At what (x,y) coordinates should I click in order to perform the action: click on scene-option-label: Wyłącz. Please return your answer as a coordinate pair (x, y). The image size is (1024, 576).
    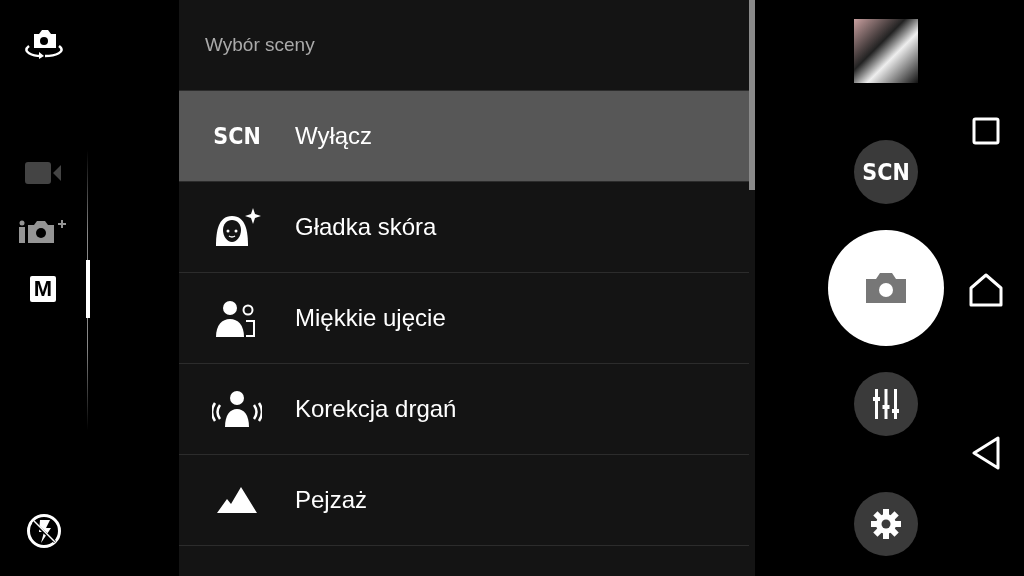
    Looking at the image, I should click on (334, 136).